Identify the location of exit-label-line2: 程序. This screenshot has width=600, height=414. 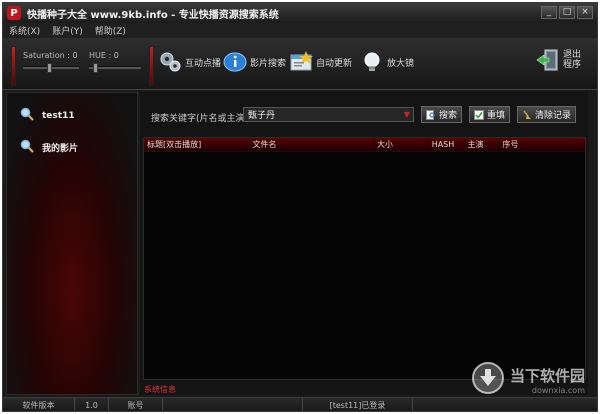
(572, 65).